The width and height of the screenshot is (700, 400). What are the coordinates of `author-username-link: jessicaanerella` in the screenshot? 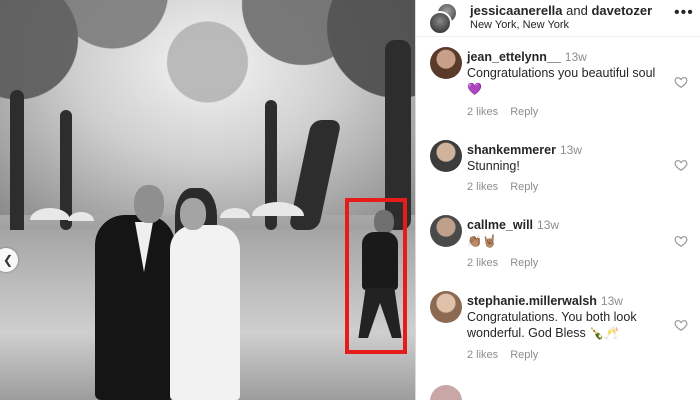 It's located at (516, 10).